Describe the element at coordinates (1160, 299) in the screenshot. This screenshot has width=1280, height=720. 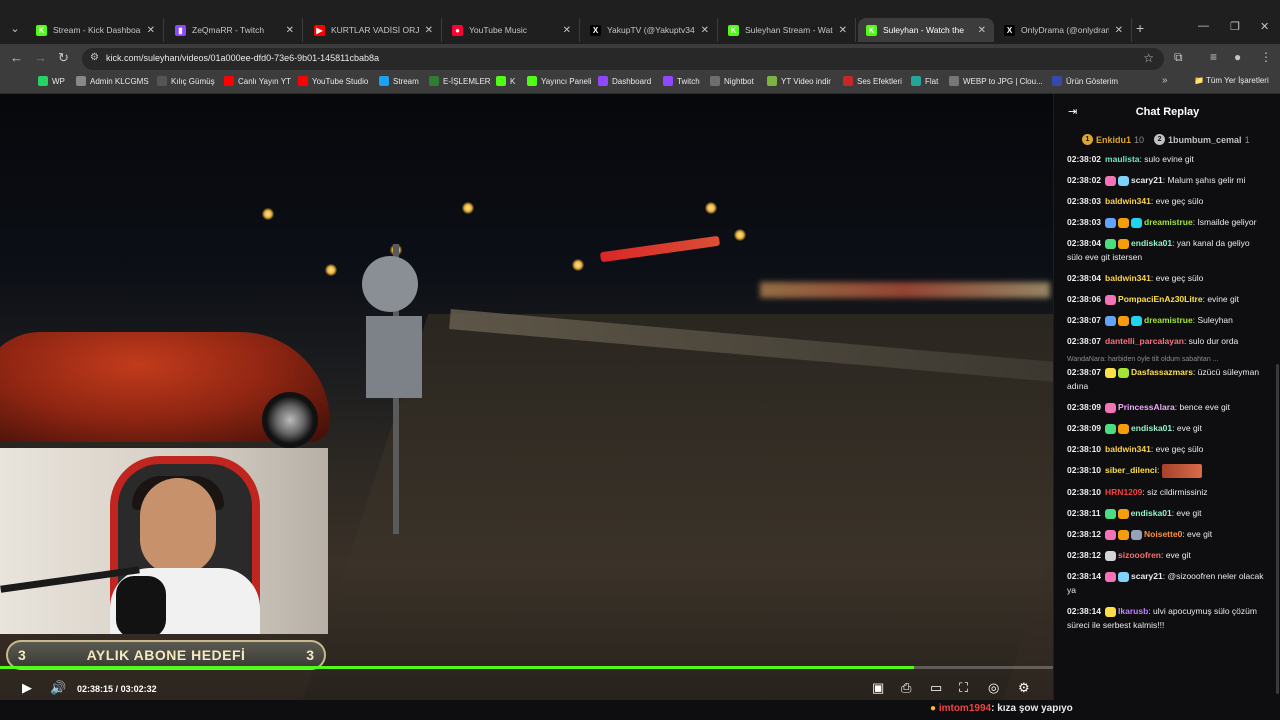
I see `message-username: PompaciEnAz30Litre` at that location.